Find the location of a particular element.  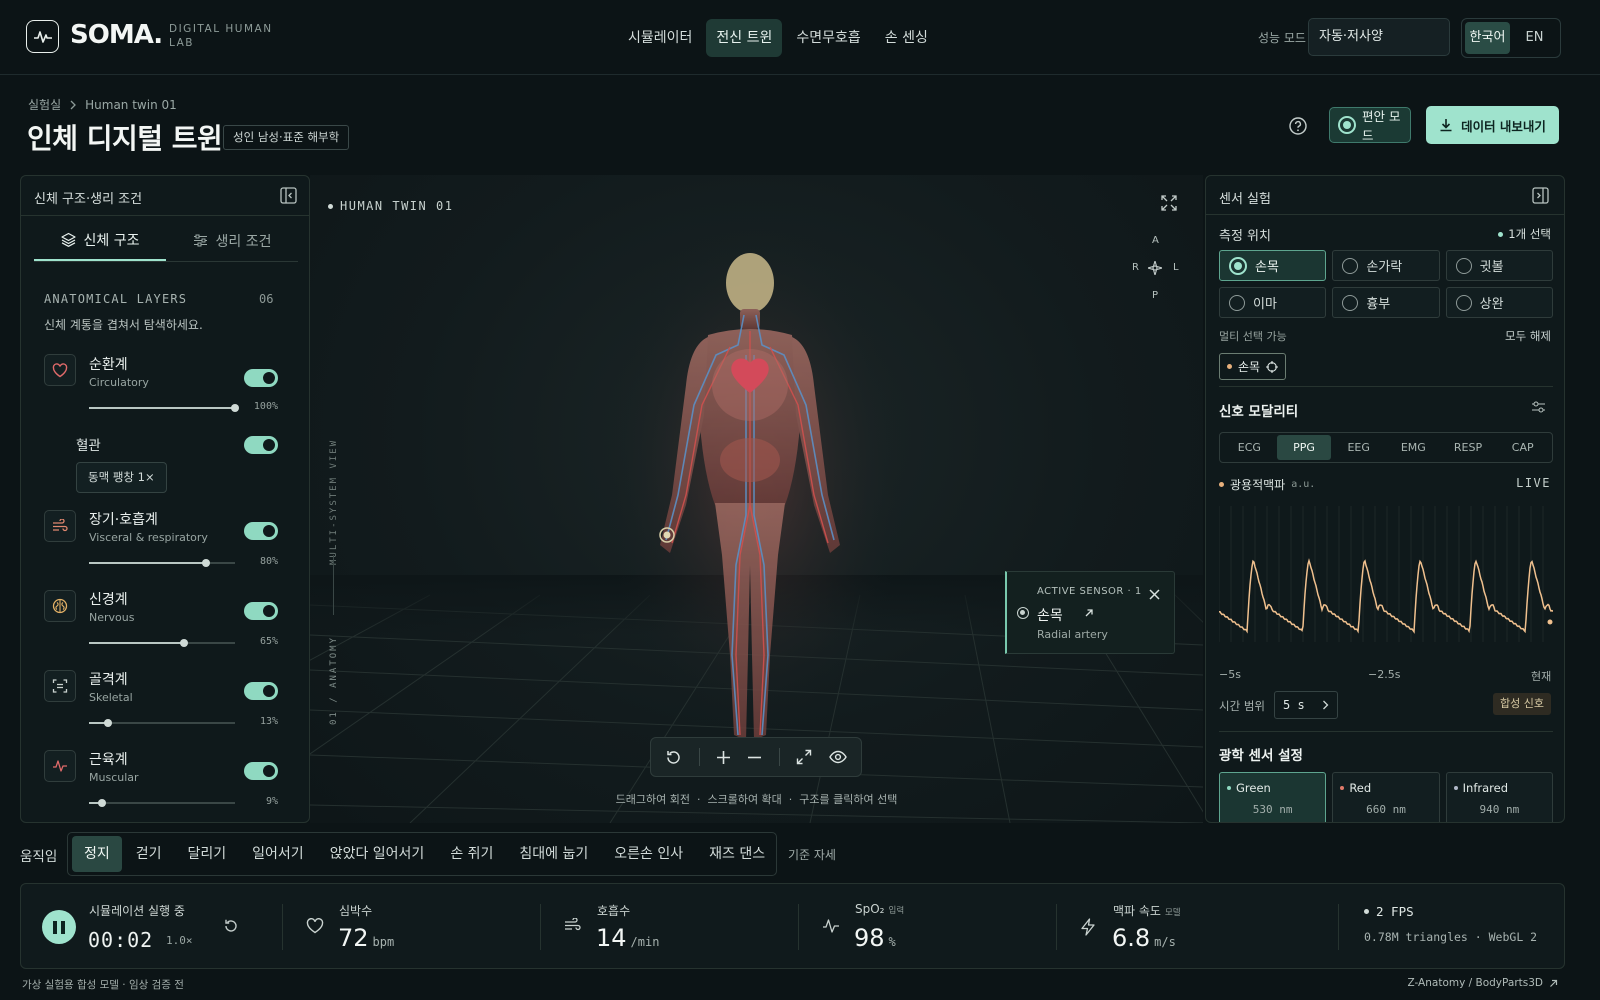

layer-skeletal-slider is located at coordinates (162, 723).